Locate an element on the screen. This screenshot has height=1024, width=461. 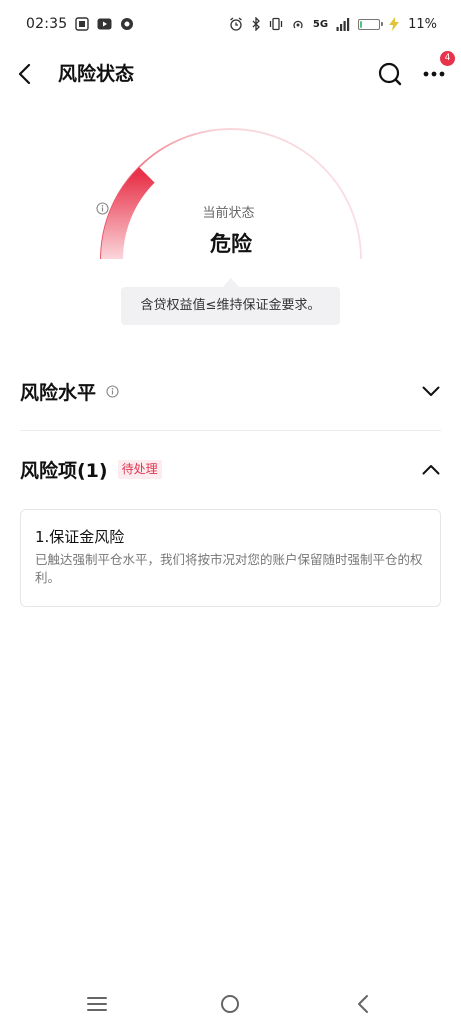
charging-icon is located at coordinates (394, 24).